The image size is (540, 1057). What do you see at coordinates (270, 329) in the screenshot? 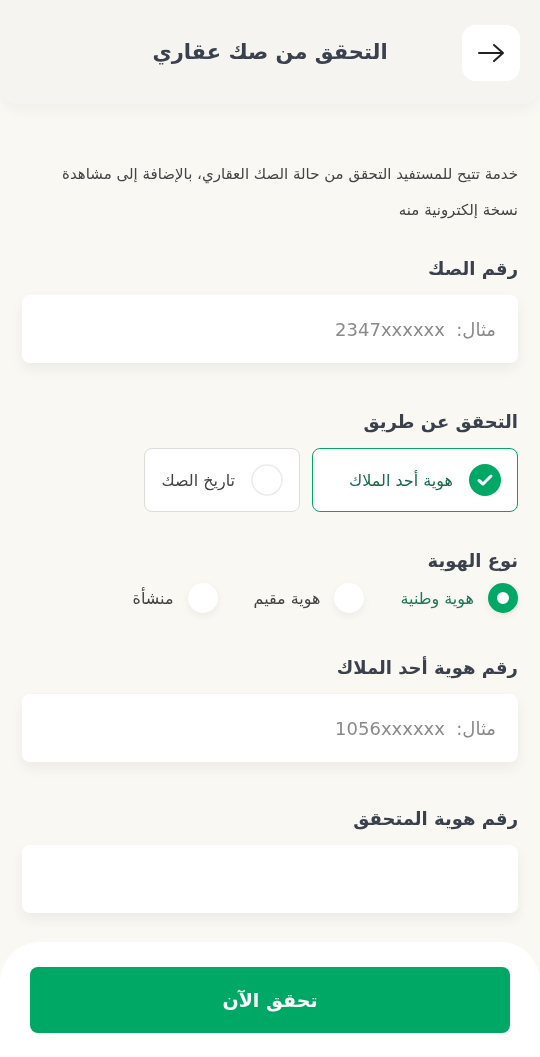
I see `deed-number-field: مثال: 2347xxxxxx` at bounding box center [270, 329].